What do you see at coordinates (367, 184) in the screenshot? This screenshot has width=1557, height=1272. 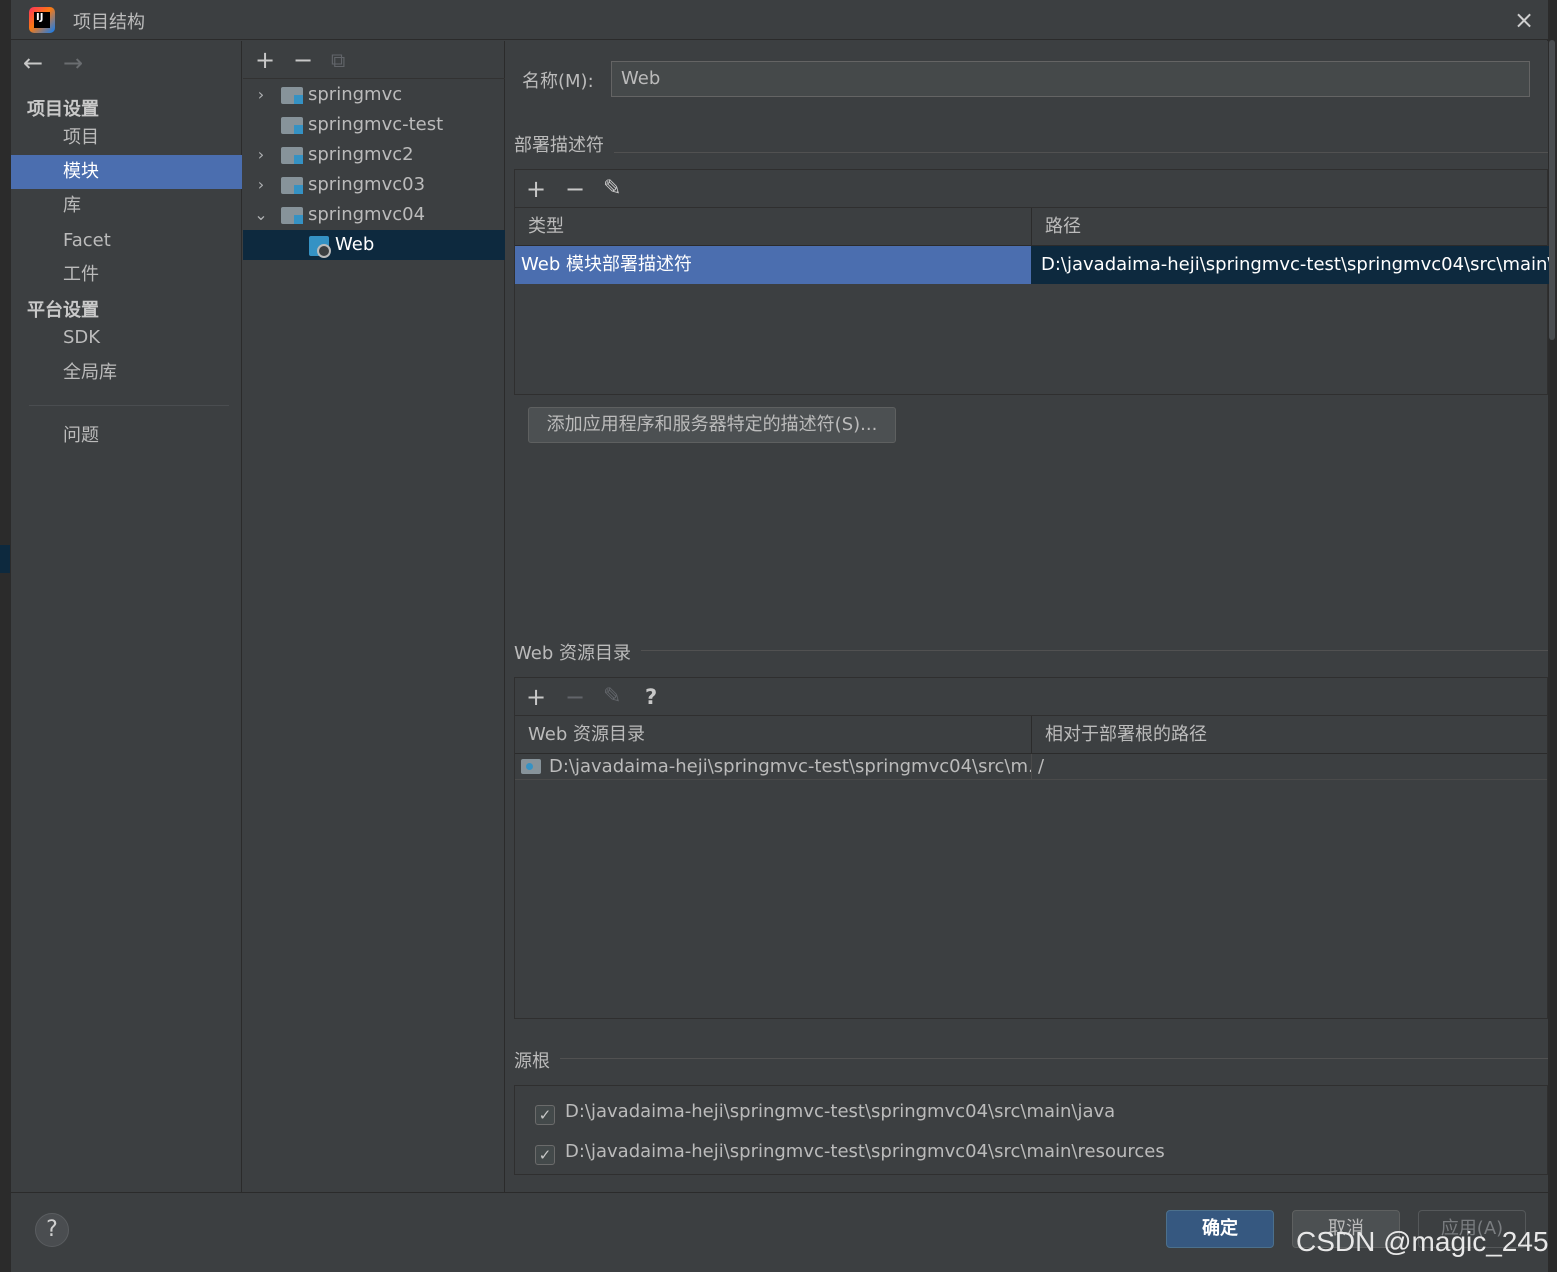 I see `tree-item-label: springmvc03` at bounding box center [367, 184].